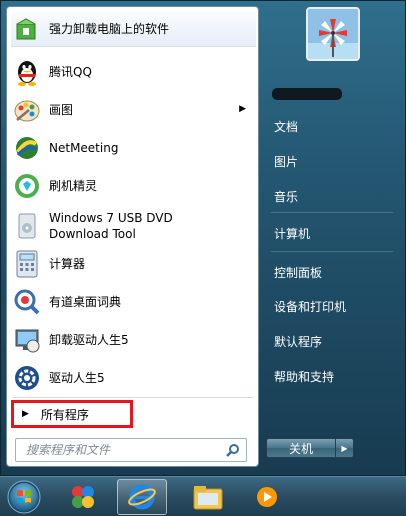 The height and width of the screenshot is (516, 406). I want to click on taskbar, so click(203, 496).